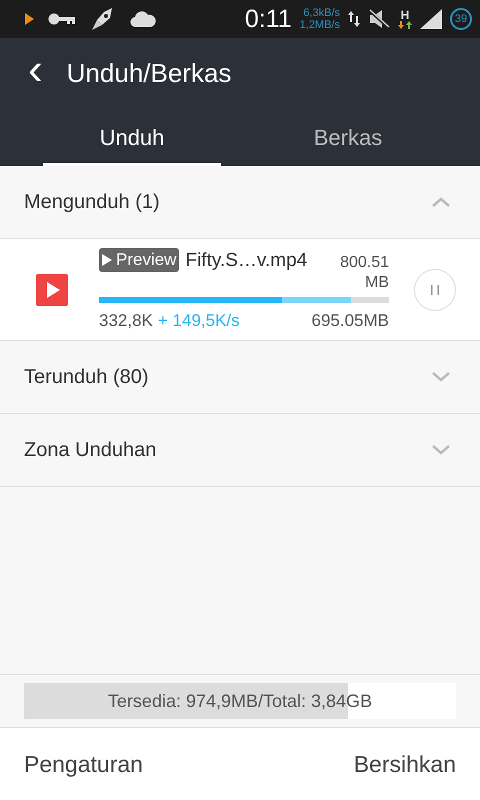  I want to click on cloud-icon, so click(143, 19).